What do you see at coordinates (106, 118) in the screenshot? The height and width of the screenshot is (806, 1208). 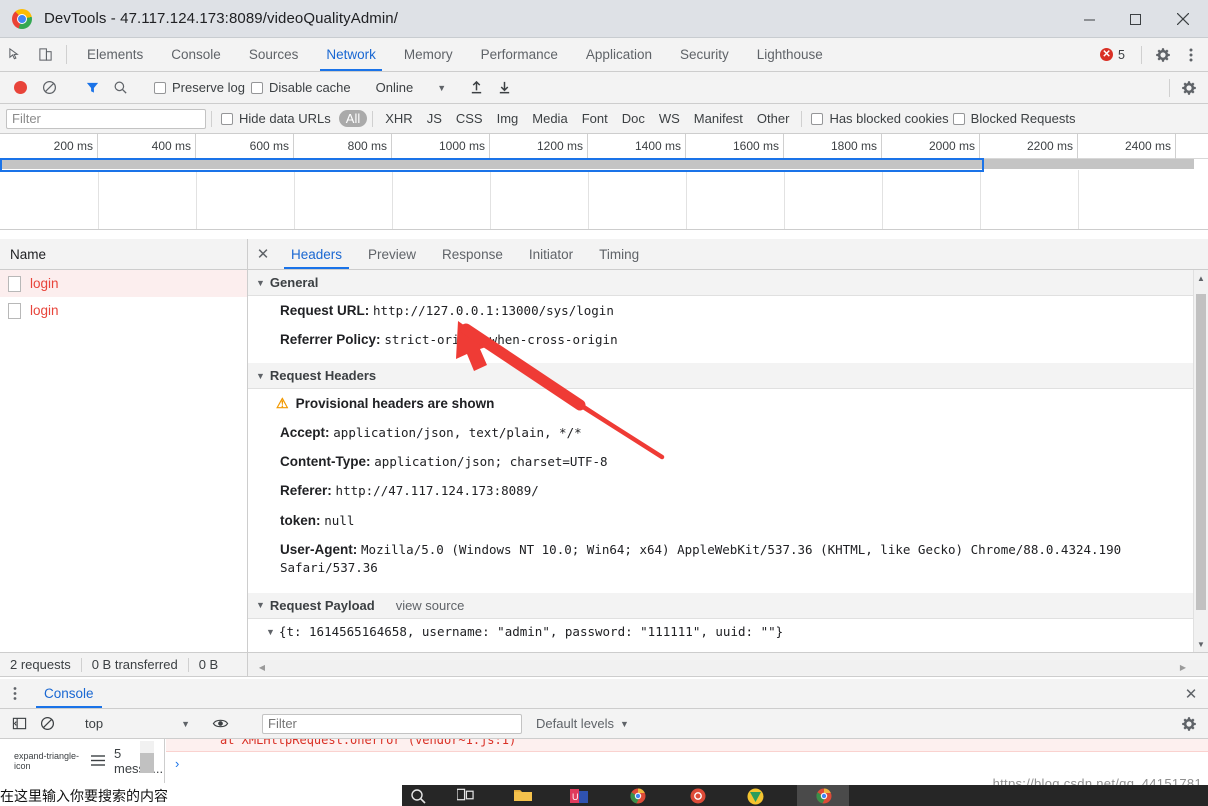 I see `filter-input` at bounding box center [106, 118].